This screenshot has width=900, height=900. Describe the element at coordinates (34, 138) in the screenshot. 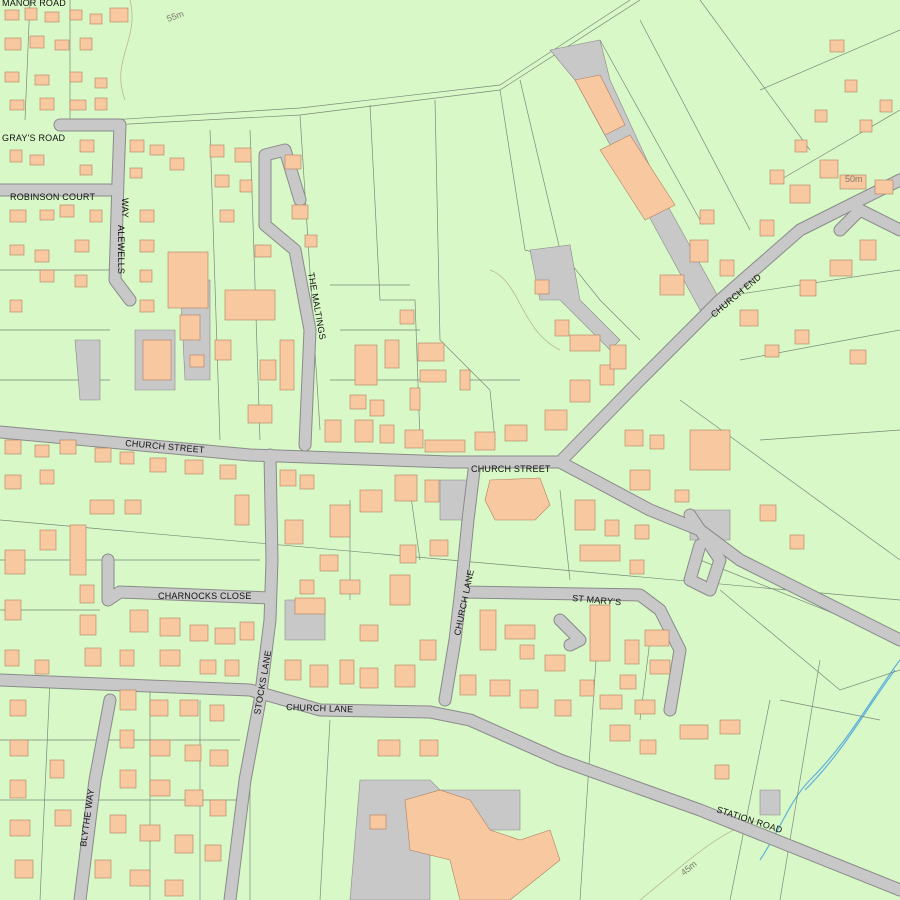

I see `label-grays-road: GRAY'S ROAD` at that location.